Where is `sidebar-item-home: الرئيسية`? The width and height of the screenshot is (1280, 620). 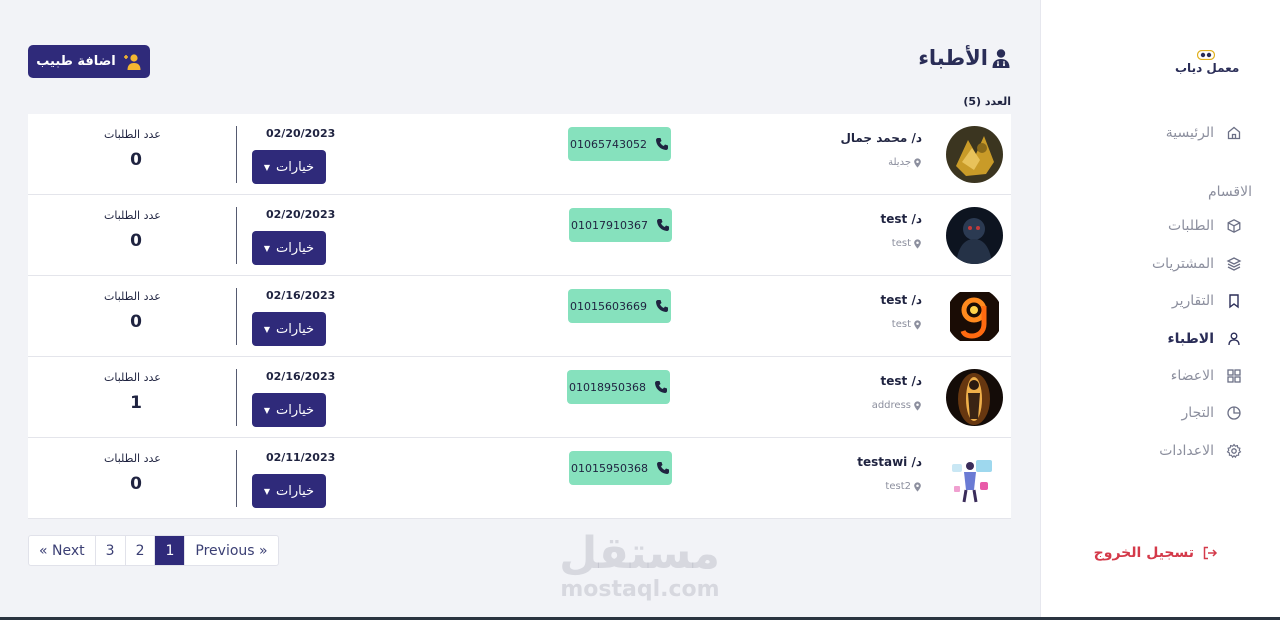 sidebar-item-home: الرئيسية is located at coordinates (1204, 133).